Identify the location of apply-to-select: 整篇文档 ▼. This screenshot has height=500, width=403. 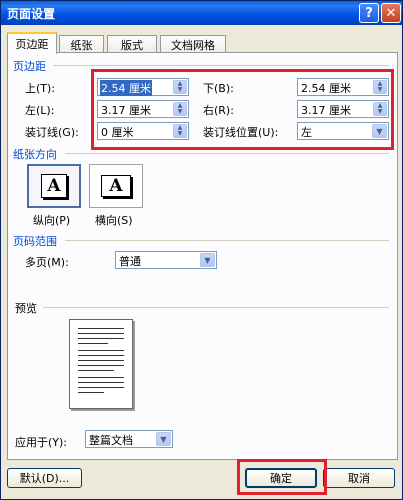
(129, 439).